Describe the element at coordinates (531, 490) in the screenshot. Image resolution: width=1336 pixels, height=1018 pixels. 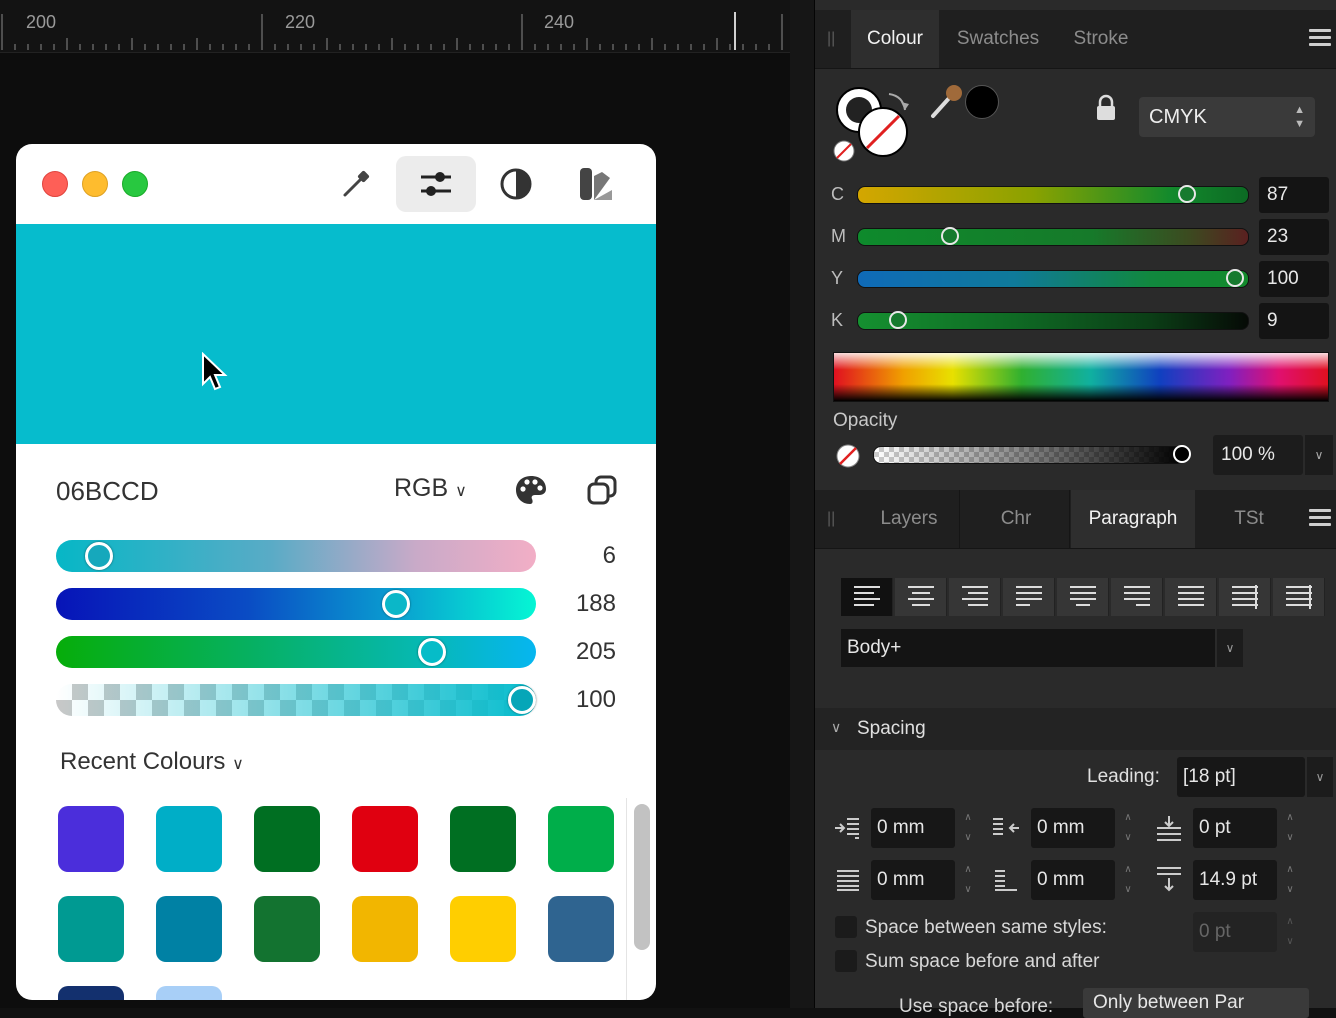
I see `palette-icon` at that location.